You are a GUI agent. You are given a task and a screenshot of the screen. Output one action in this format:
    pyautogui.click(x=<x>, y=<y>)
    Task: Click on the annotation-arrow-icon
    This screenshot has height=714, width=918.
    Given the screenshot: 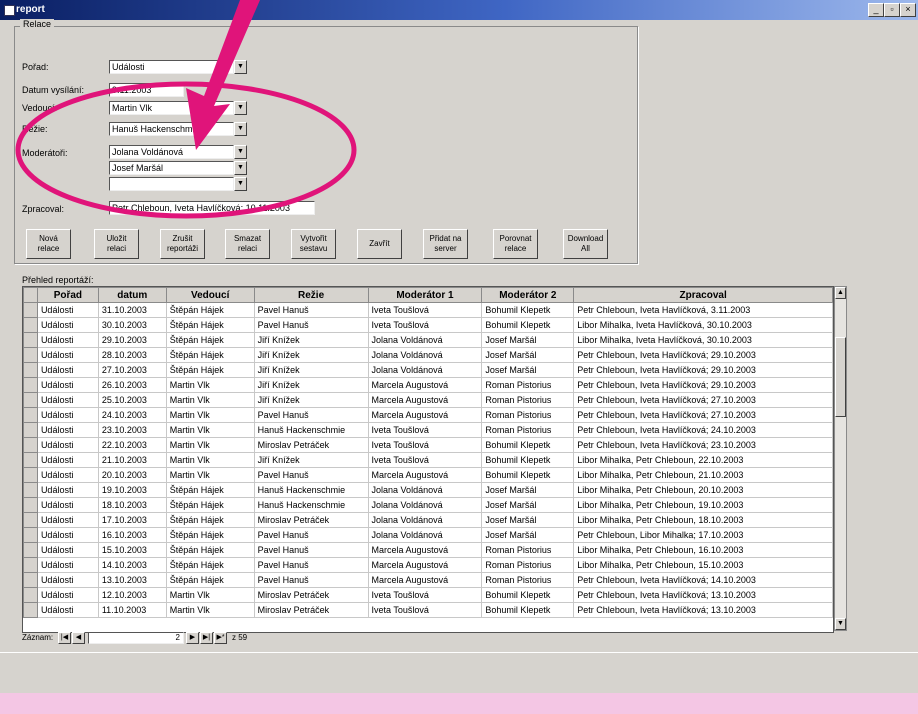 What is the action you would take?
    pyautogui.click(x=223, y=75)
    